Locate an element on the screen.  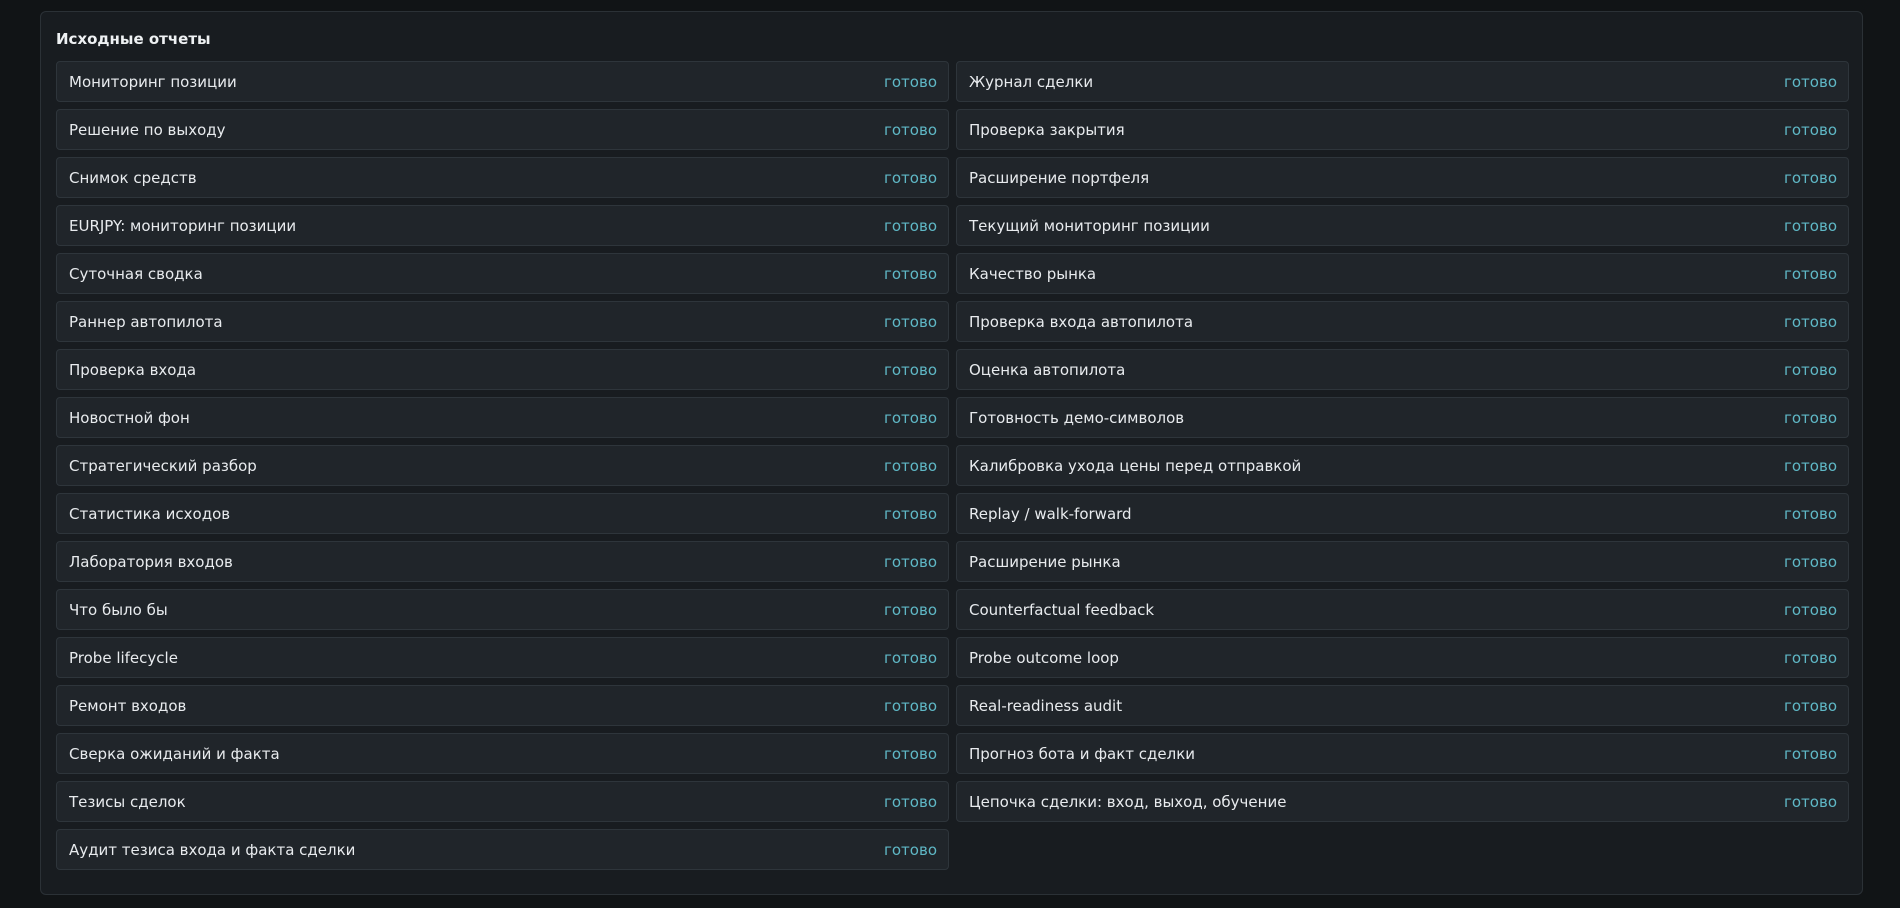
report-row: Суточная сводка готово is located at coordinates (502, 273).